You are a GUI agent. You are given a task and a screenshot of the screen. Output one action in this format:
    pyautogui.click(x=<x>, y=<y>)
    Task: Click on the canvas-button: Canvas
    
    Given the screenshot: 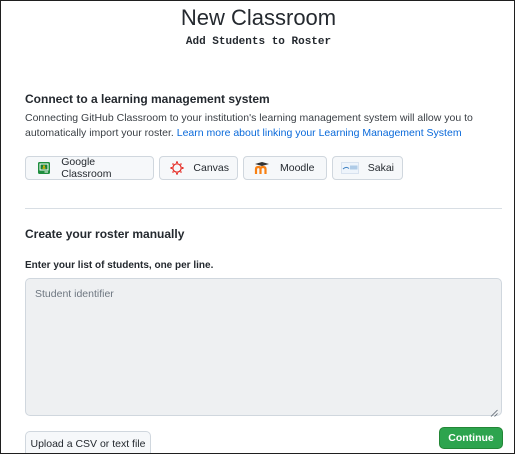 What is the action you would take?
    pyautogui.click(x=198, y=168)
    